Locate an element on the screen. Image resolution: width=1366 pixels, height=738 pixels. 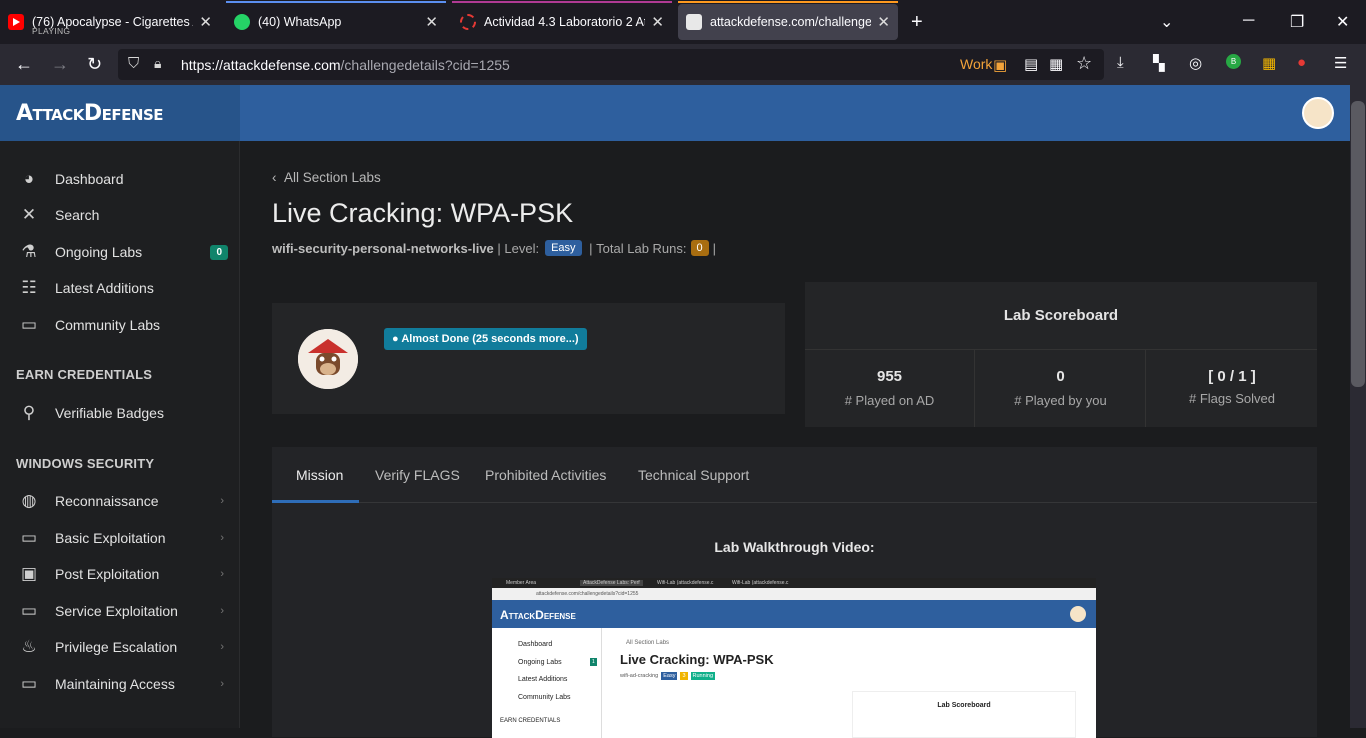
sidebar-item-search: ✕ Search is located at coordinates (123, 215).